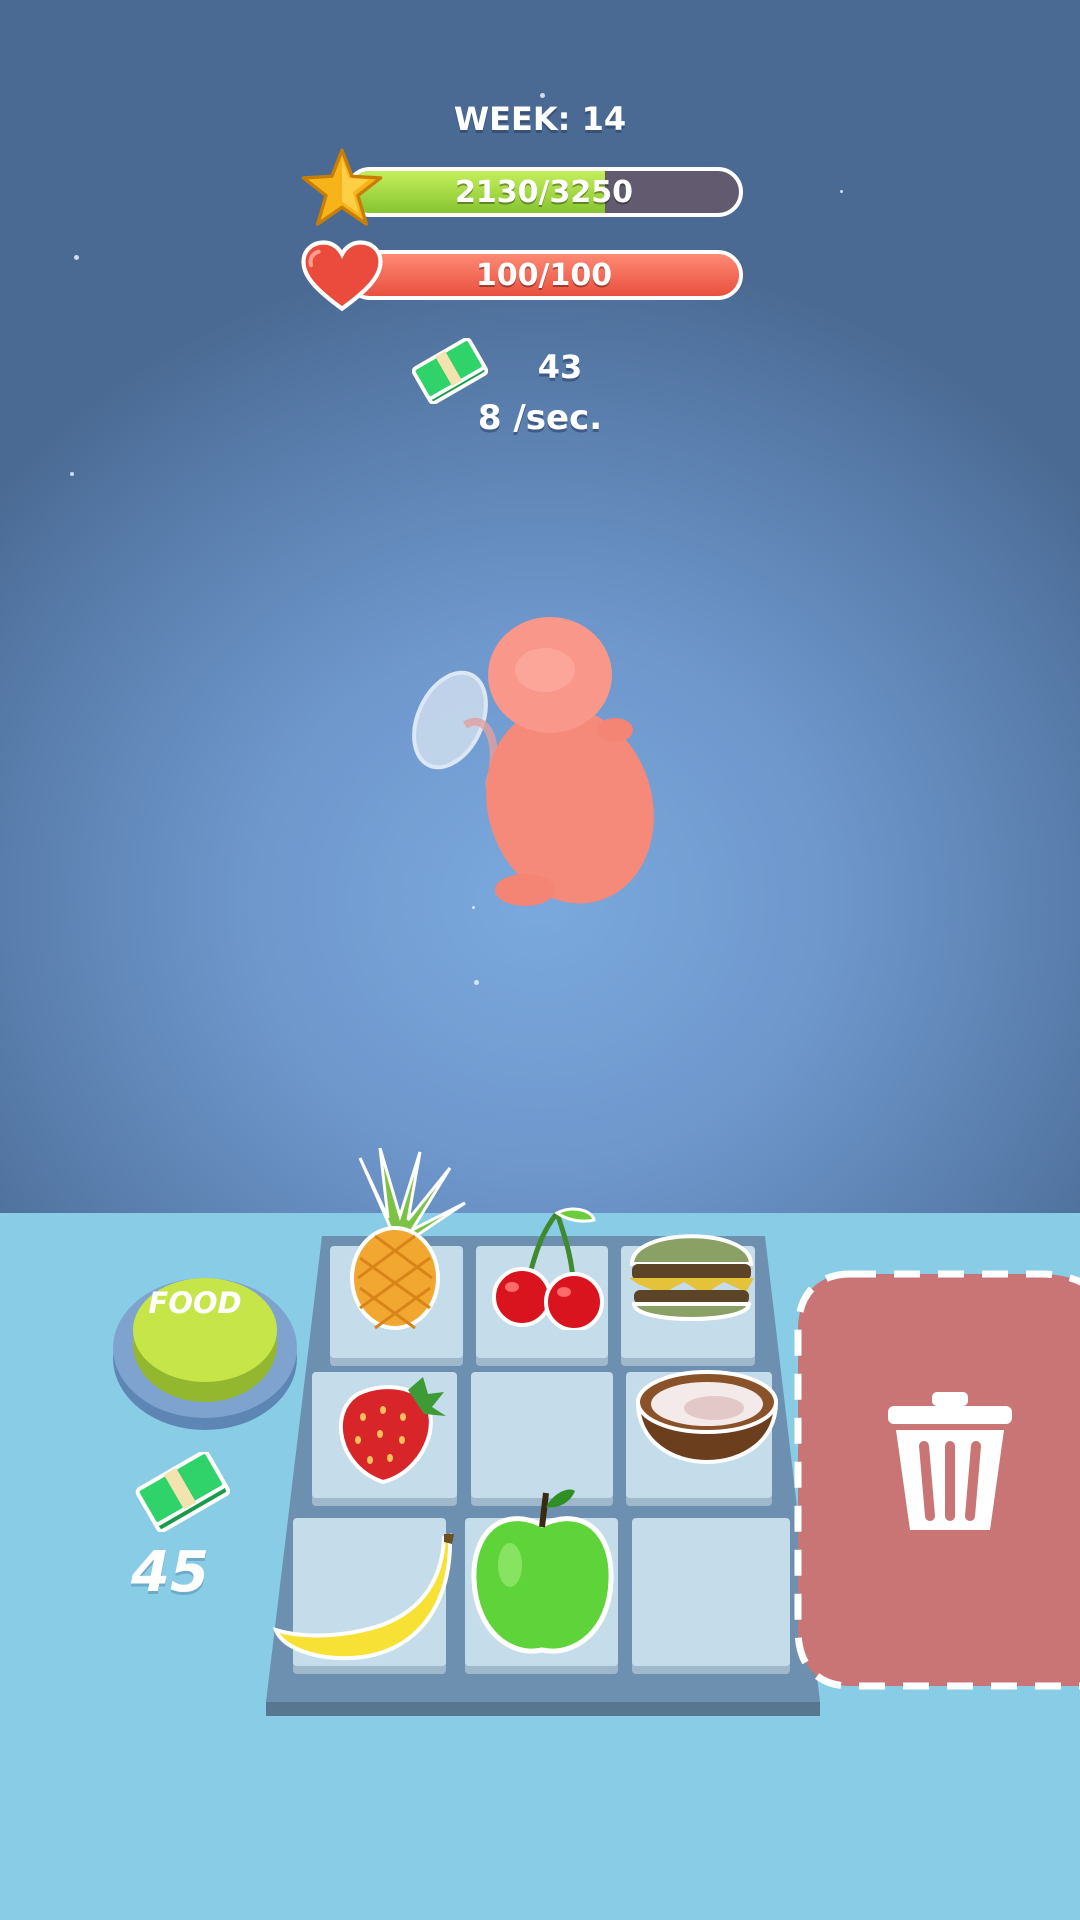 Image resolution: width=1080 pixels, height=1920 pixels. What do you see at coordinates (388, 1429) in the screenshot?
I see `strawberry-item` at bounding box center [388, 1429].